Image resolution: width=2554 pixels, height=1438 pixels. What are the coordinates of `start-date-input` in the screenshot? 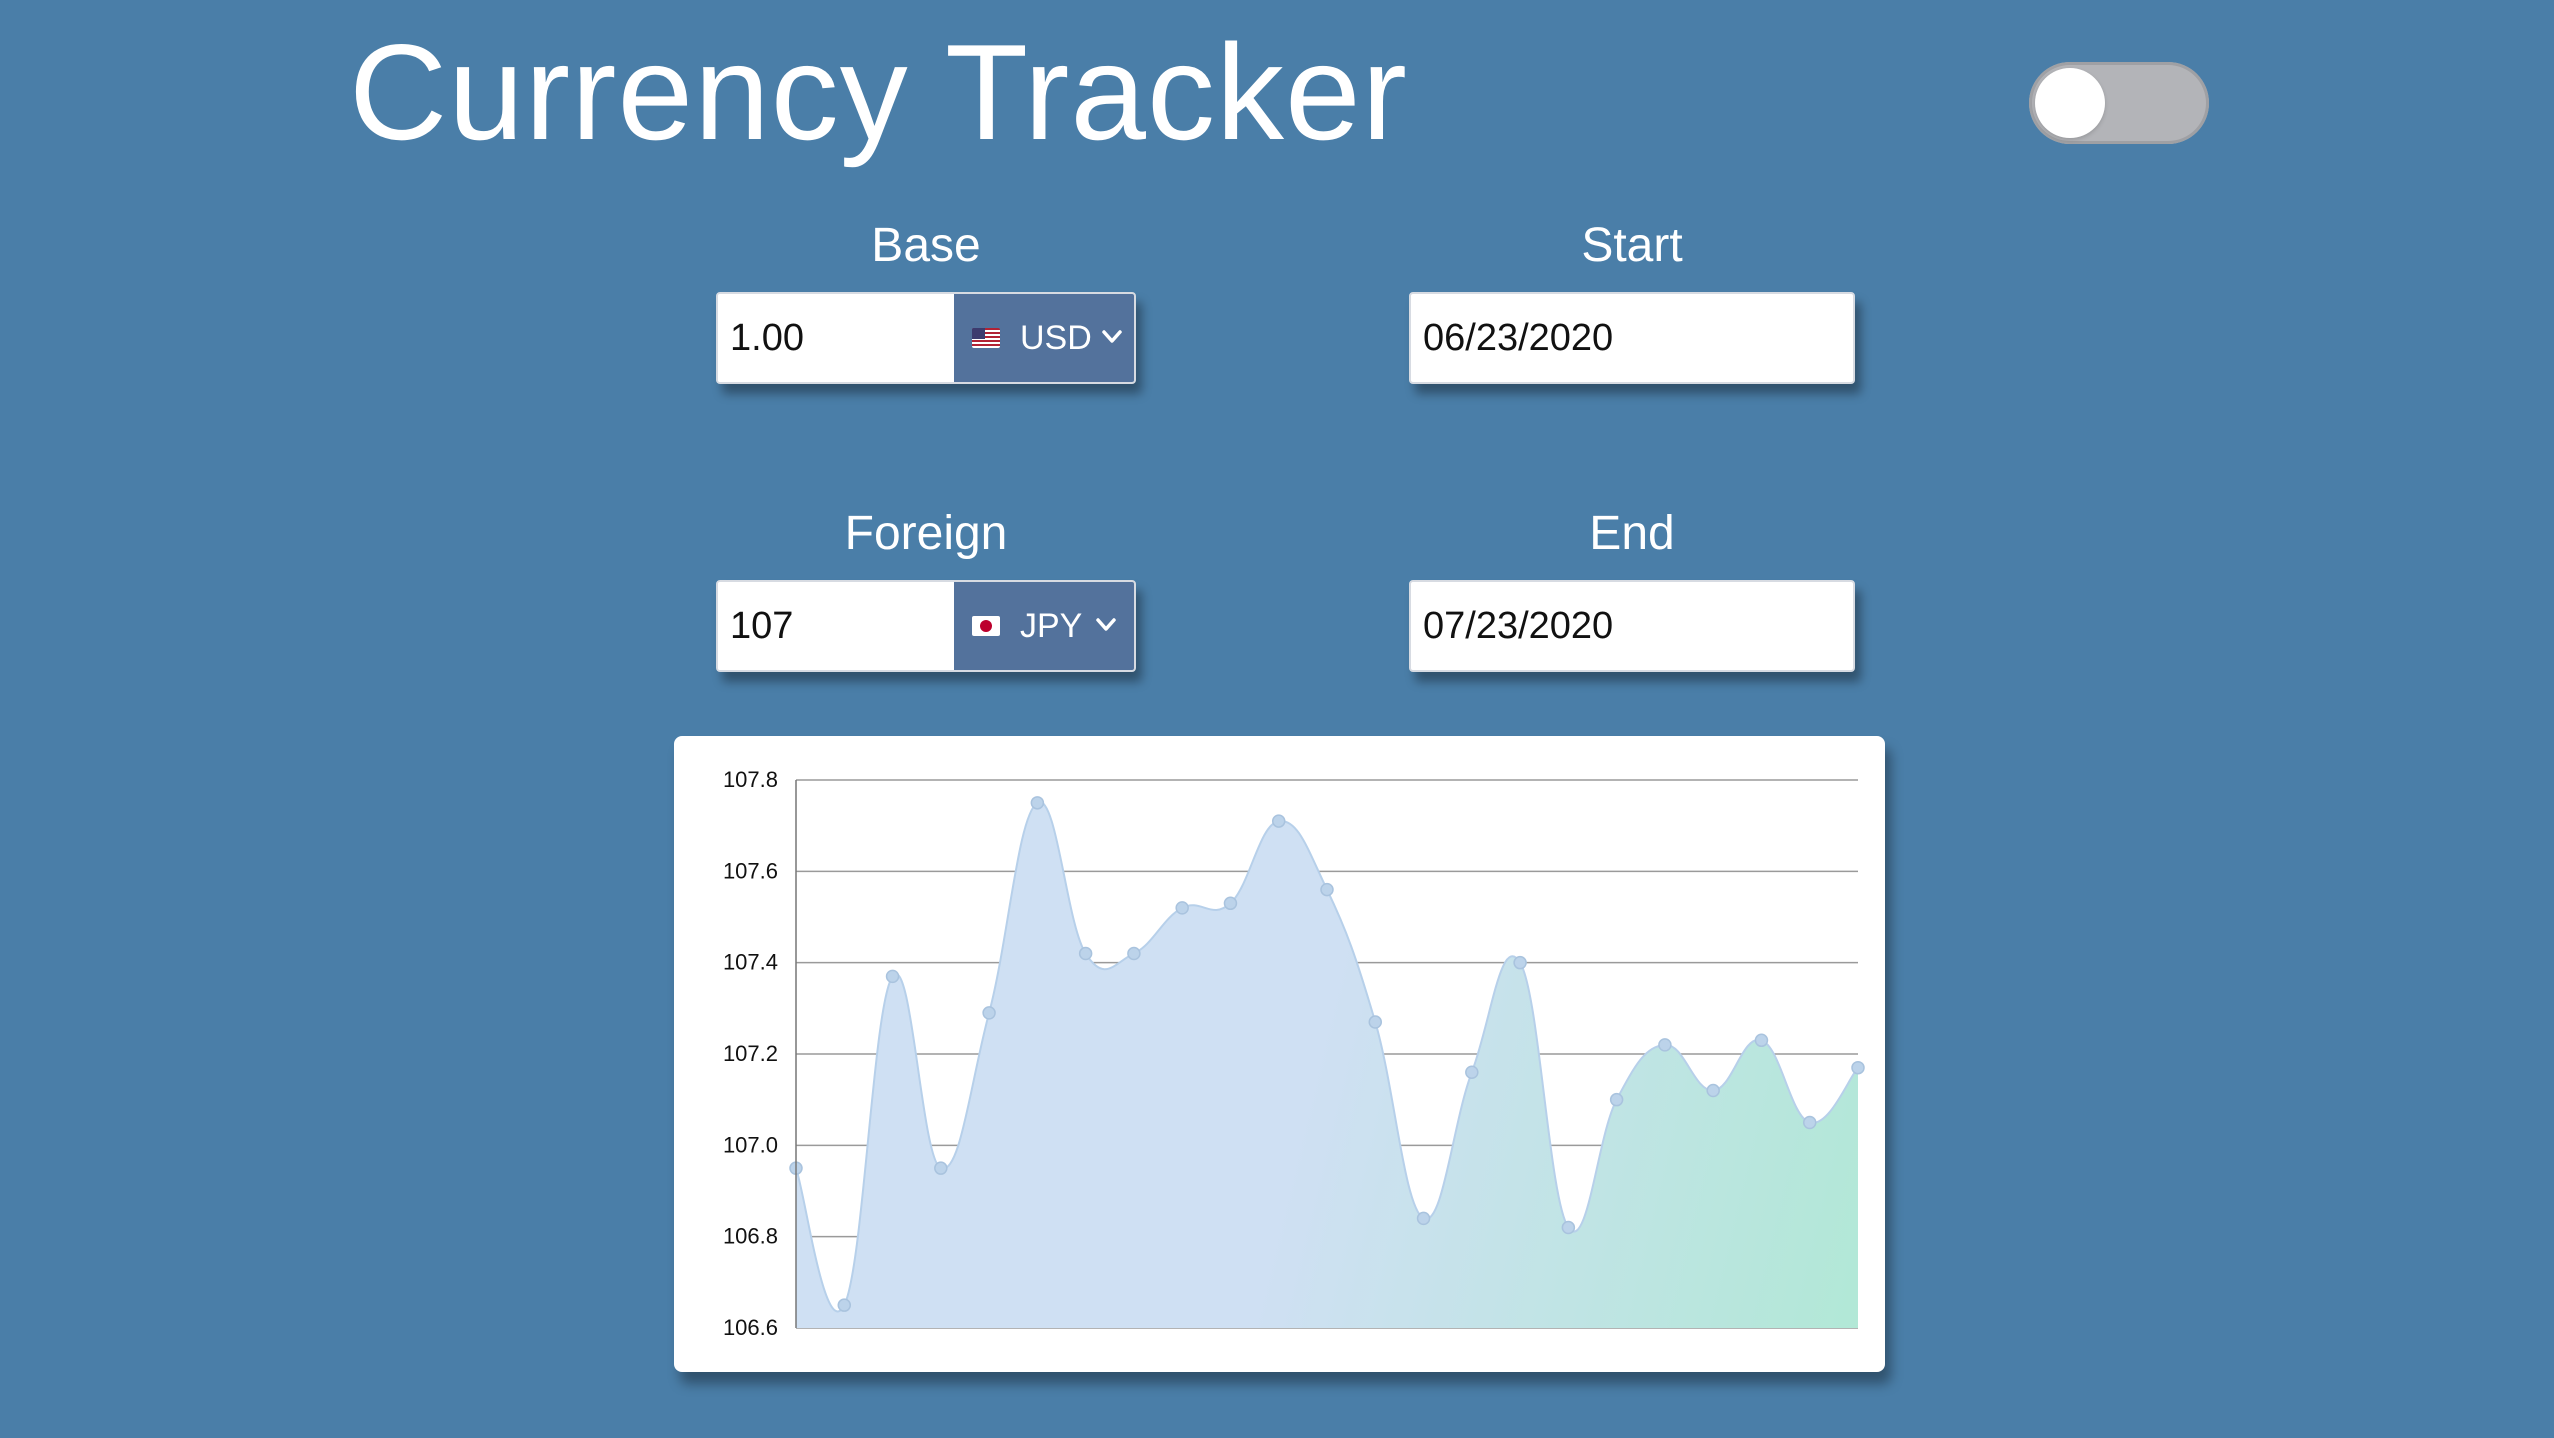 It's located at (1667, 338).